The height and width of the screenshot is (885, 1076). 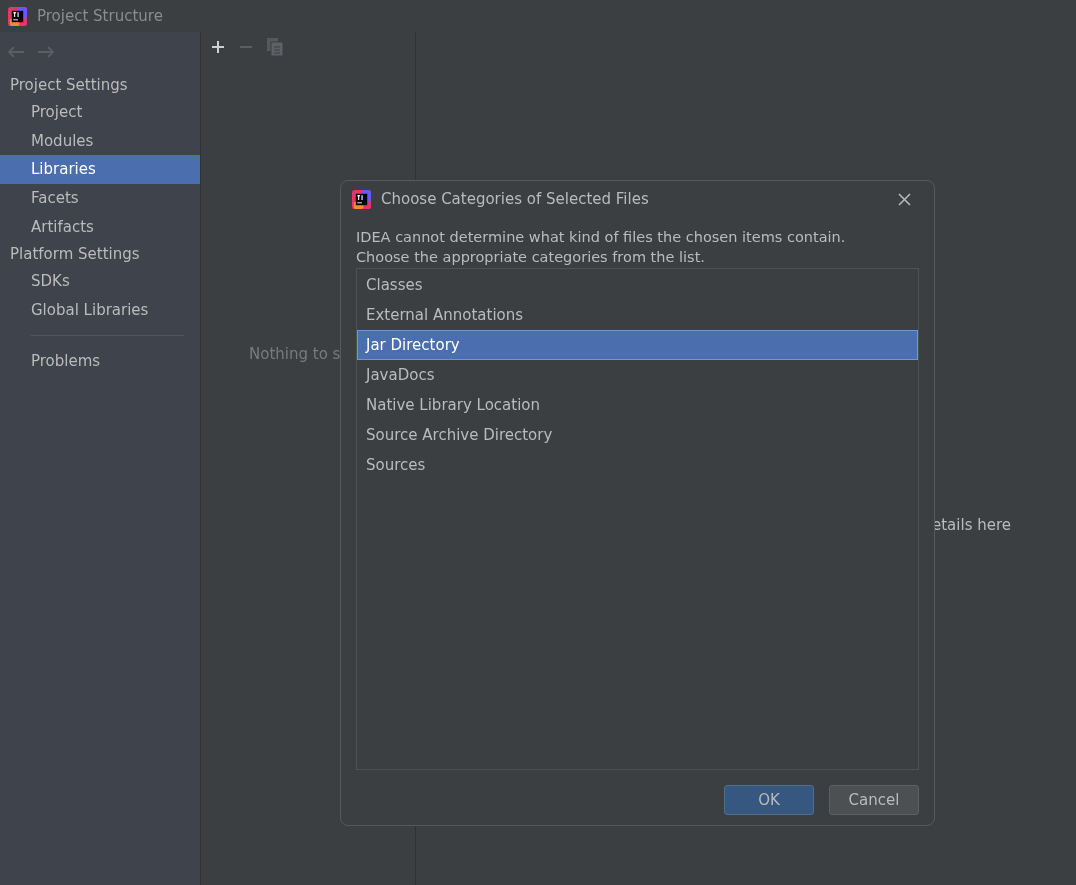 I want to click on window-title: Project Structure, so click(x=100, y=16).